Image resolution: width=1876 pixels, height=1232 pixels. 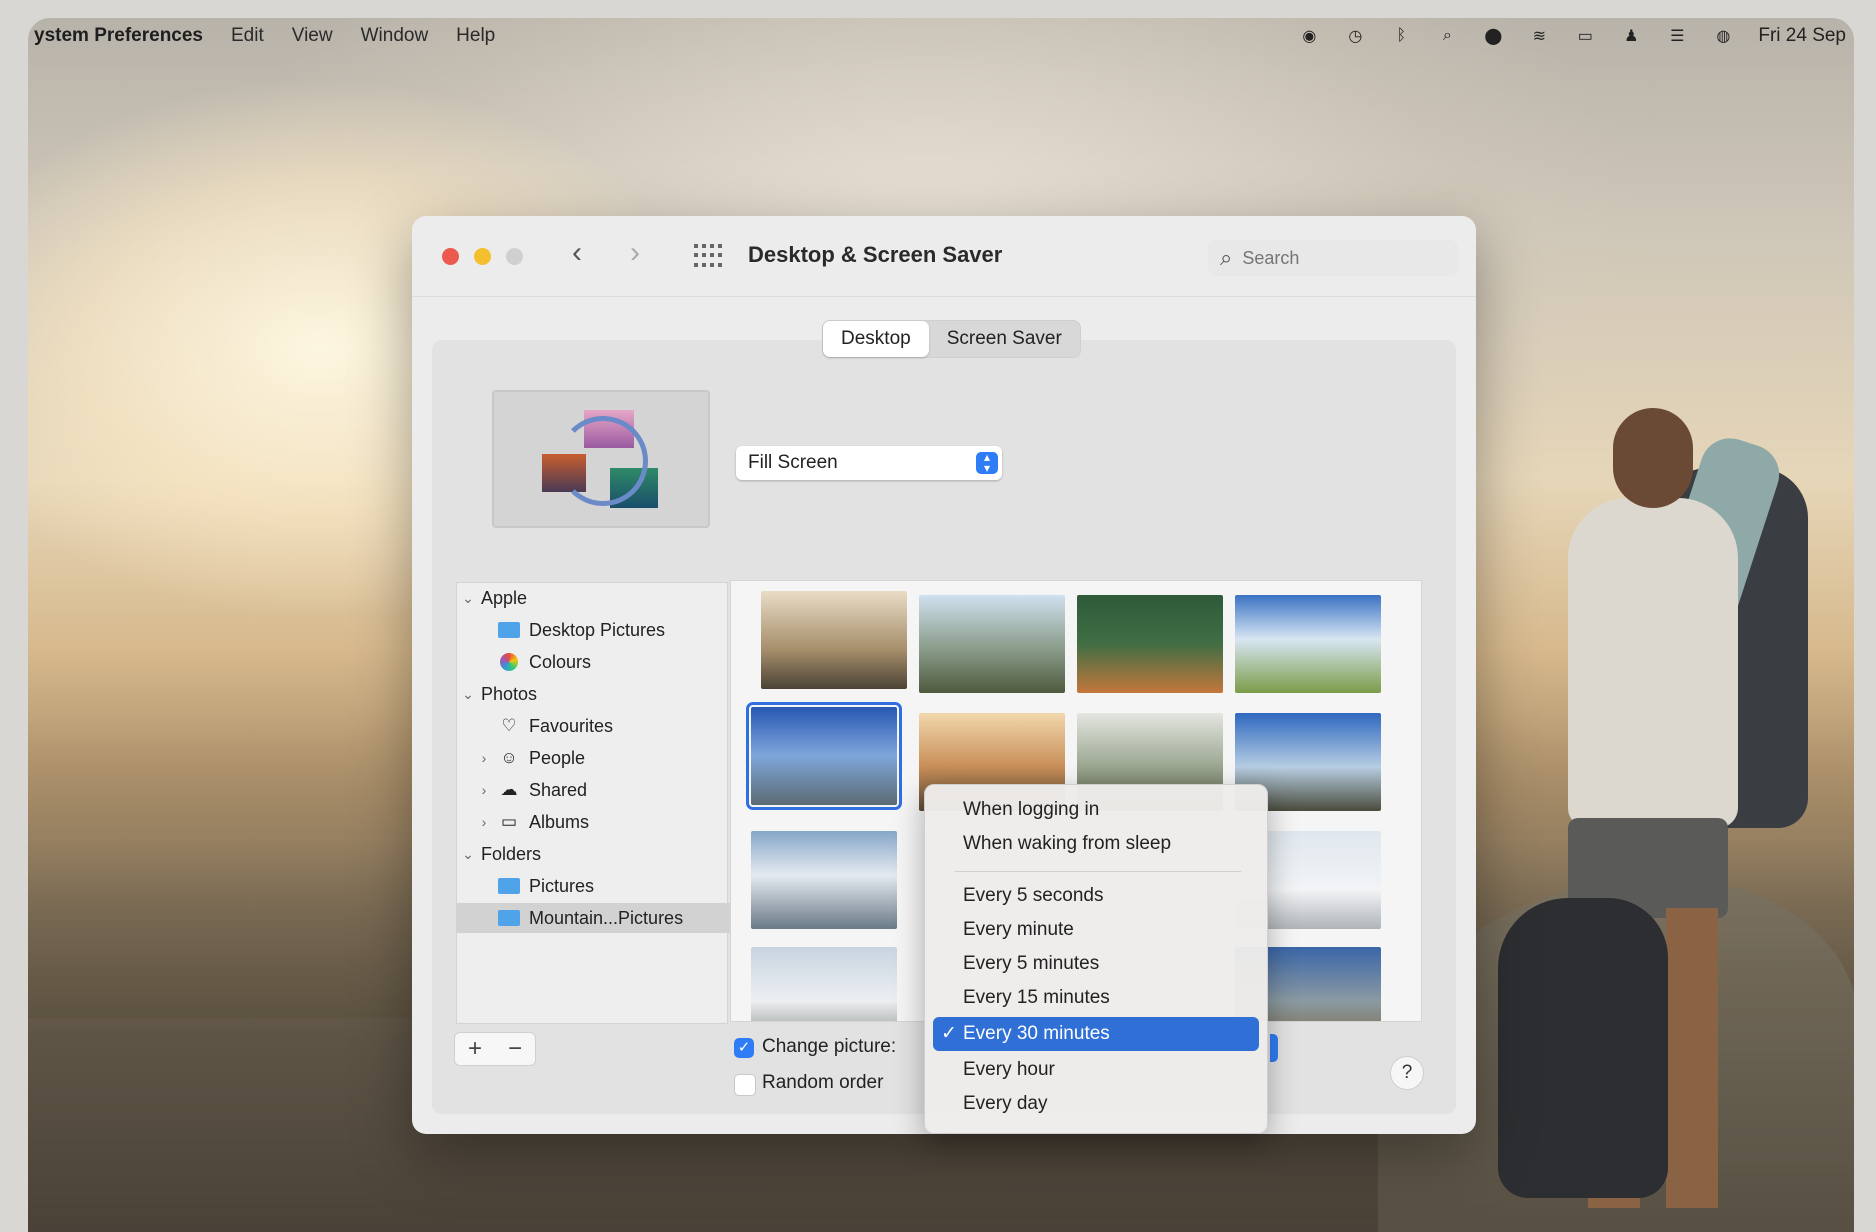 What do you see at coordinates (571, 725) in the screenshot?
I see `sidebar-item-label: Favourites` at bounding box center [571, 725].